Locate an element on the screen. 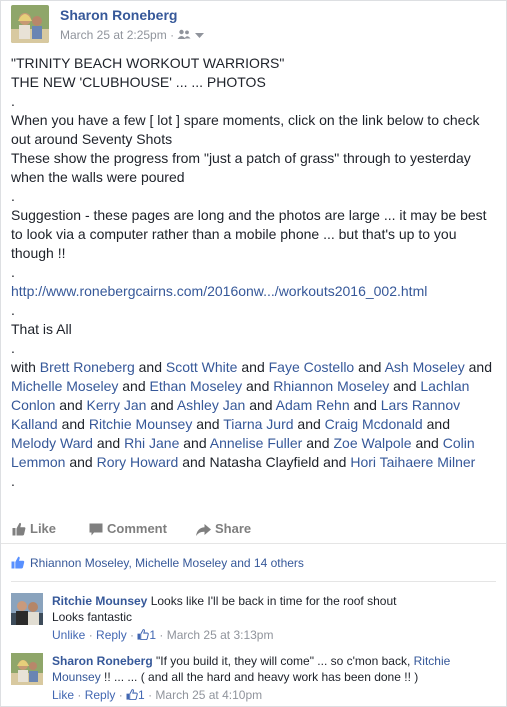 Image resolution: width=507 pixels, height=707 pixels. with-label: with is located at coordinates (23, 367).